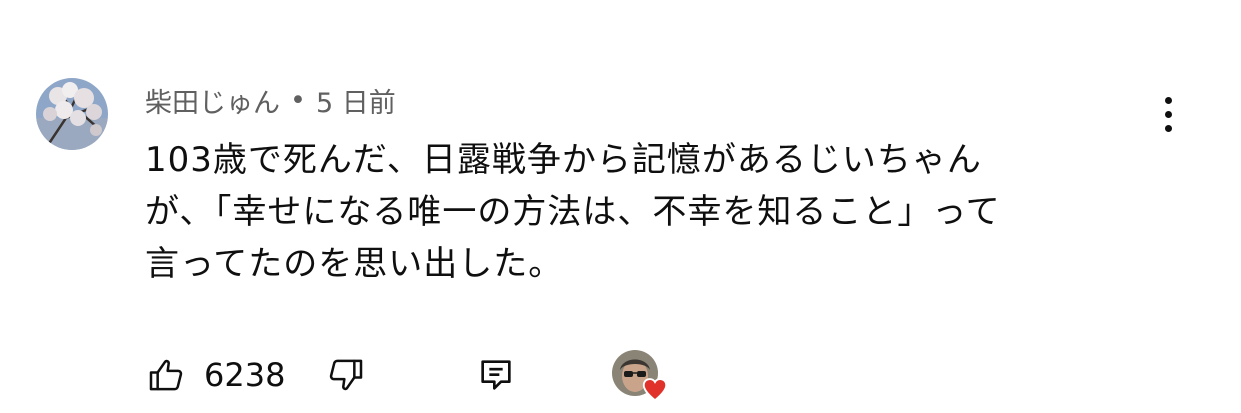 This screenshot has width=1241, height=413. What do you see at coordinates (245, 375) in the screenshot?
I see `like-count: 6238` at bounding box center [245, 375].